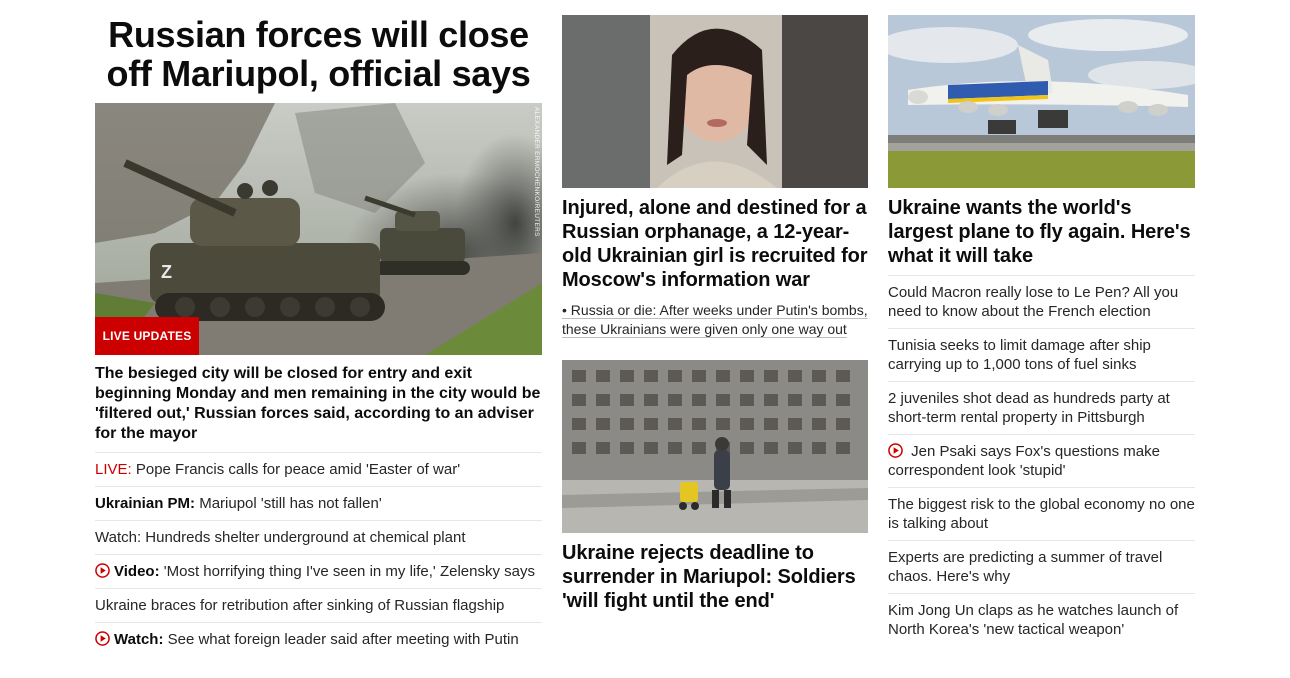 The width and height of the screenshot is (1290, 678). I want to click on girl-photo, so click(715, 101).